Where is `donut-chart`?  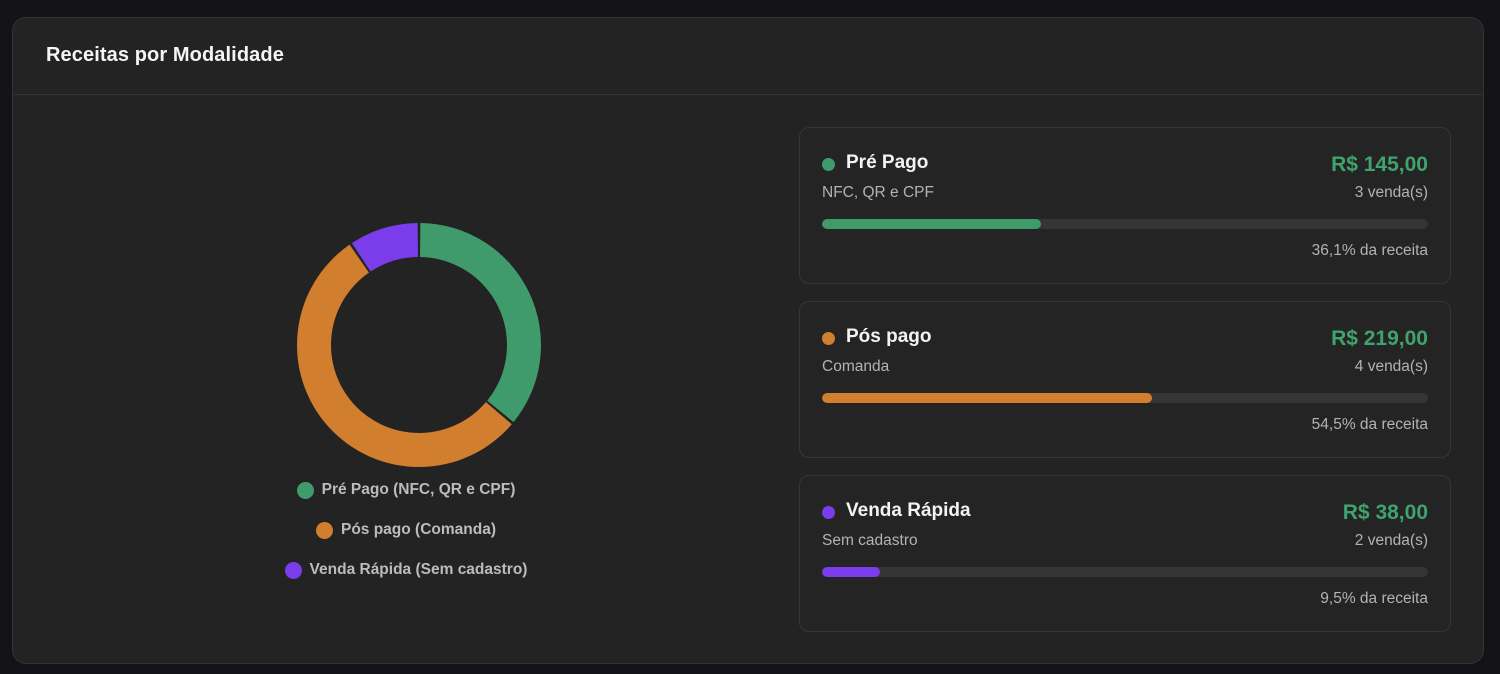
donut-chart is located at coordinates (418, 345).